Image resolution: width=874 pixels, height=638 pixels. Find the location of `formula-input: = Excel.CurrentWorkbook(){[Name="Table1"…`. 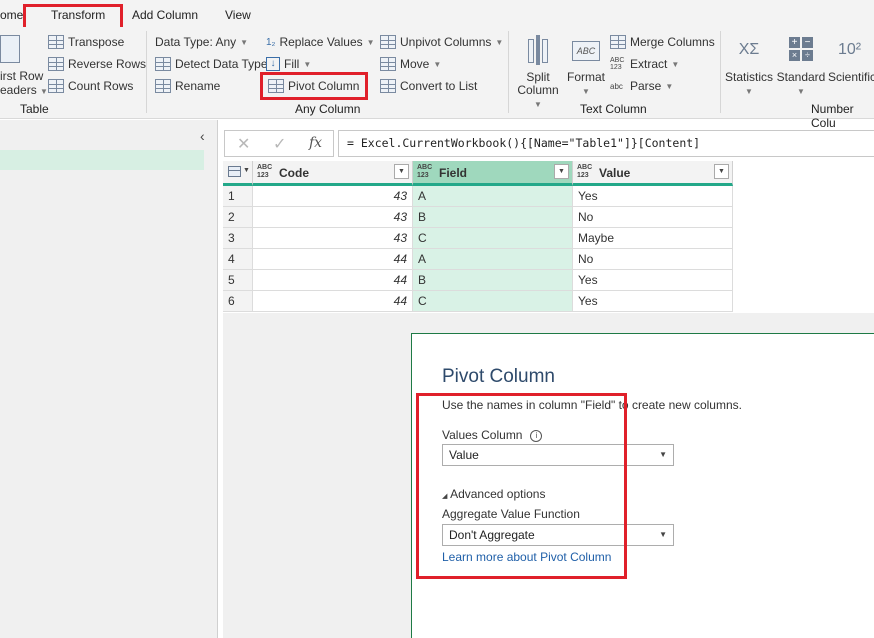

formula-input: = Excel.CurrentWorkbook(){[Name="Table1"… is located at coordinates (606, 143).